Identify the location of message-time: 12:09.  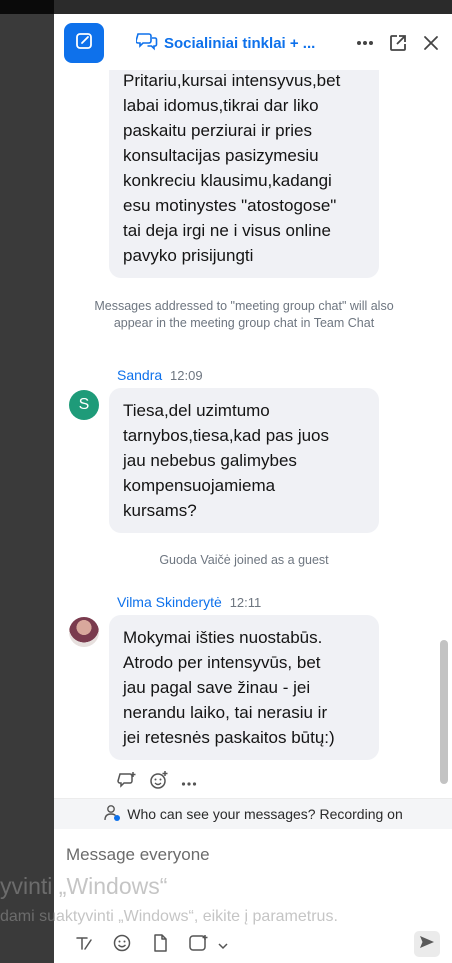
(186, 375).